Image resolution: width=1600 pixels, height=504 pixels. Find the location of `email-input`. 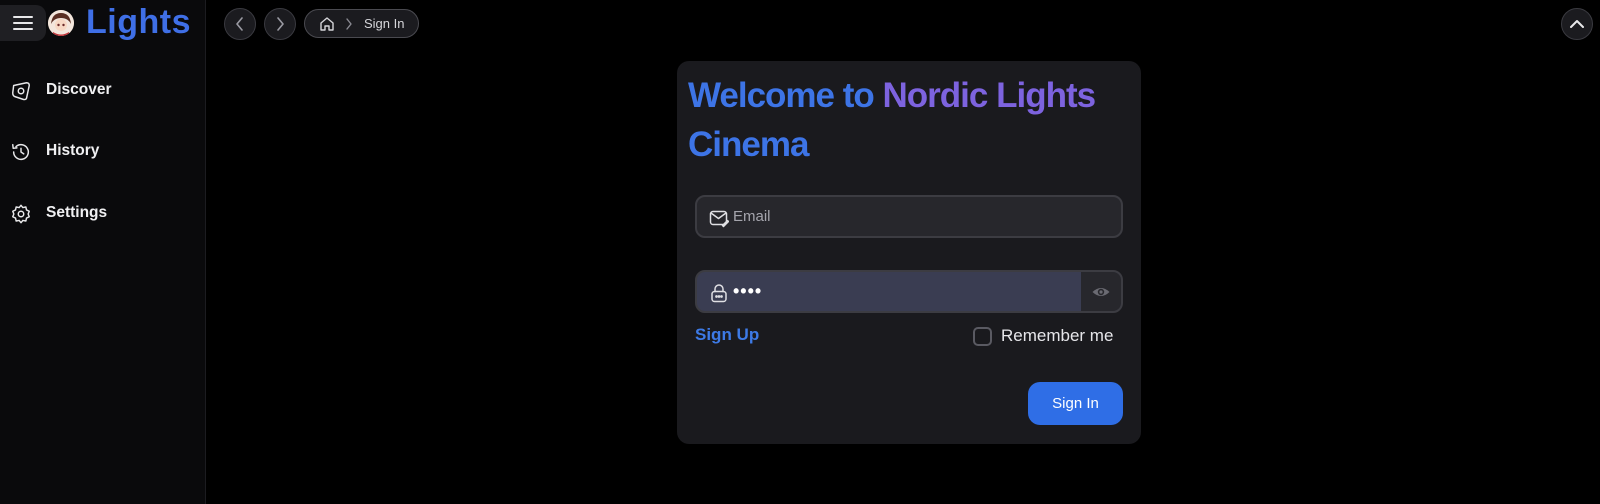

email-input is located at coordinates (923, 216).